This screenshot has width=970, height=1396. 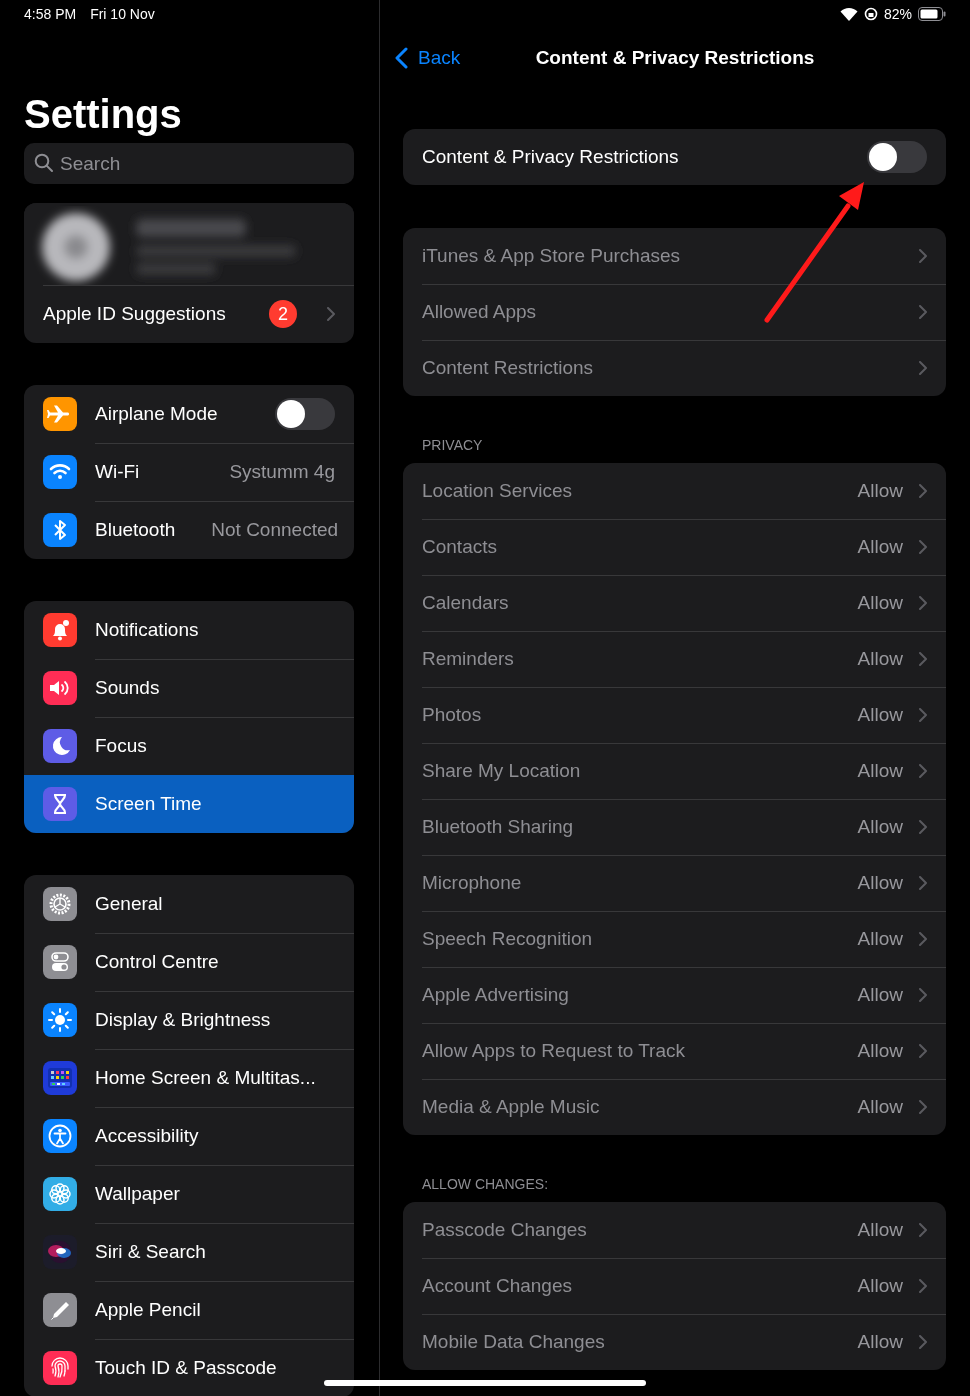 What do you see at coordinates (189, 1136) in the screenshot?
I see `sidebar-item: Accessibility` at bounding box center [189, 1136].